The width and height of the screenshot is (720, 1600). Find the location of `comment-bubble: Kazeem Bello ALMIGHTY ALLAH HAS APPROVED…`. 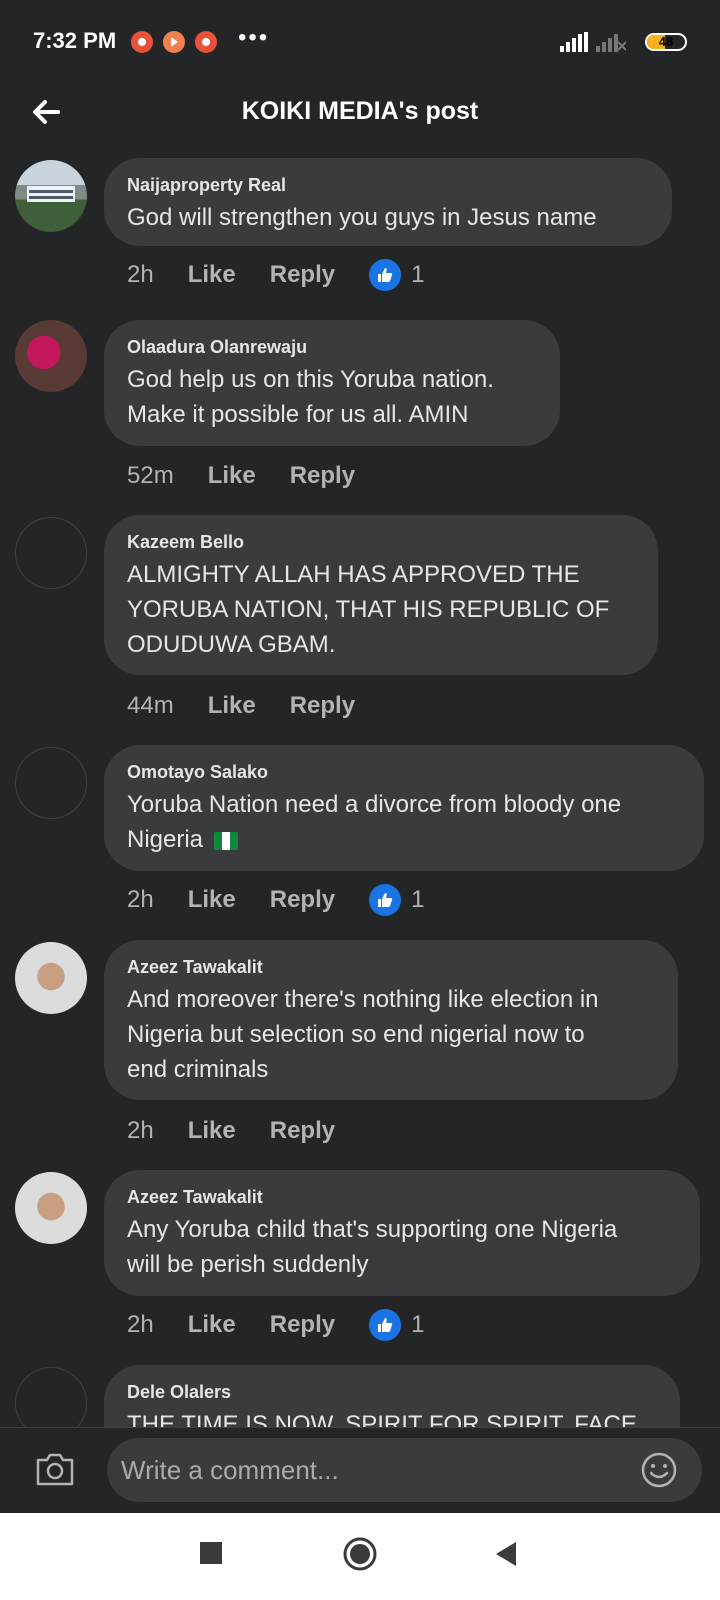

comment-bubble: Kazeem Bello ALMIGHTY ALLAH HAS APPROVED… is located at coordinates (381, 595).